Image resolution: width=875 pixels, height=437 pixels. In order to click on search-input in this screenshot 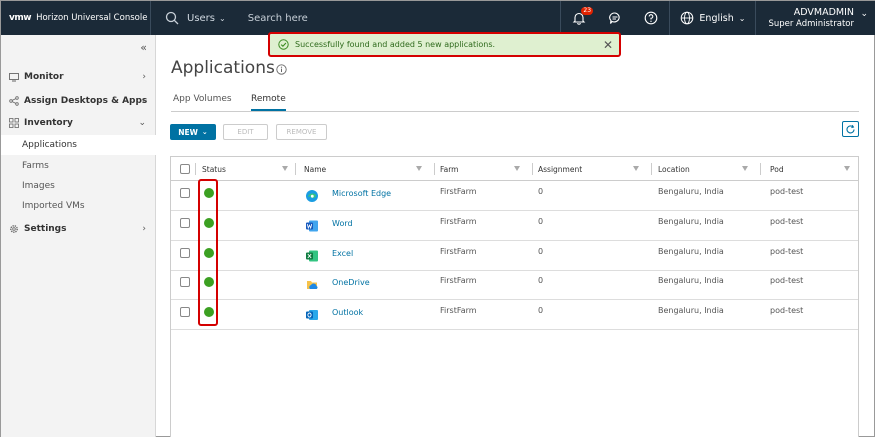, I will do `click(392, 18)`.